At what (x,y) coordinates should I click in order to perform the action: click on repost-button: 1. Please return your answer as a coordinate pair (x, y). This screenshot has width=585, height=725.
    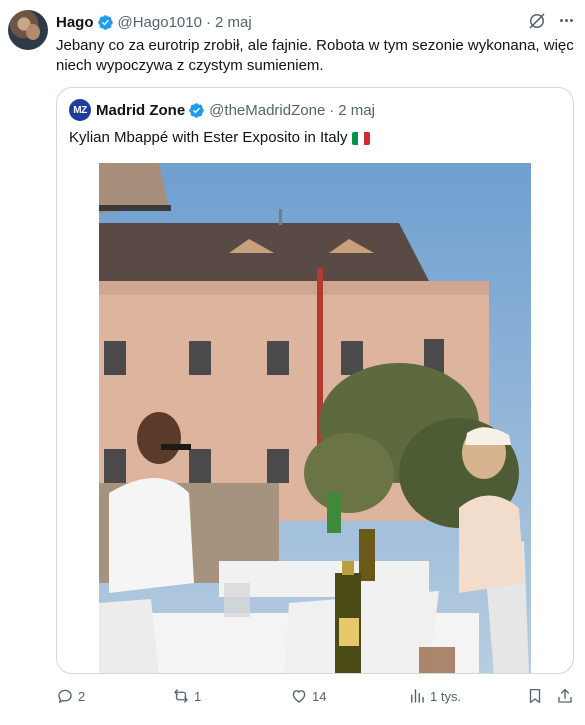
    Looking at the image, I should click on (186, 696).